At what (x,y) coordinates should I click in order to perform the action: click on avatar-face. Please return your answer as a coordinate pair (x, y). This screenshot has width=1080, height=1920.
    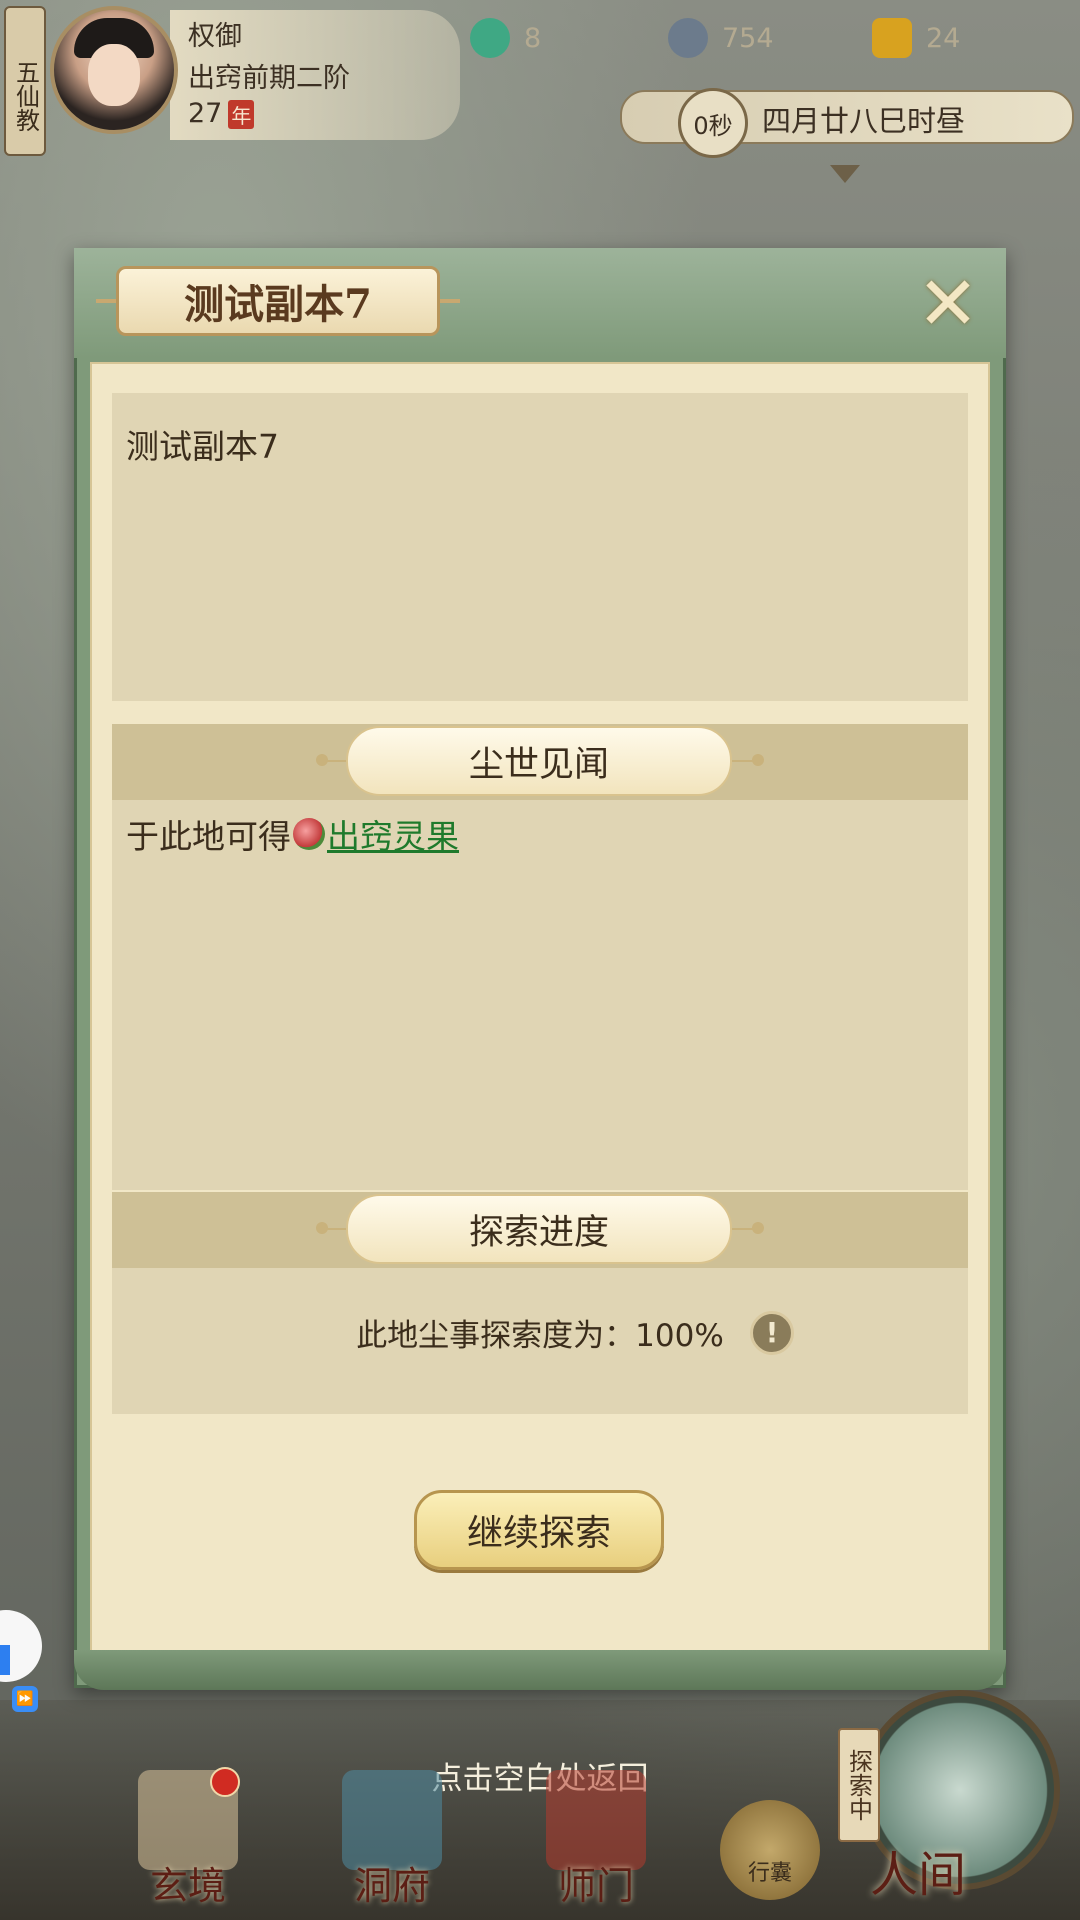
    Looking at the image, I should click on (114, 75).